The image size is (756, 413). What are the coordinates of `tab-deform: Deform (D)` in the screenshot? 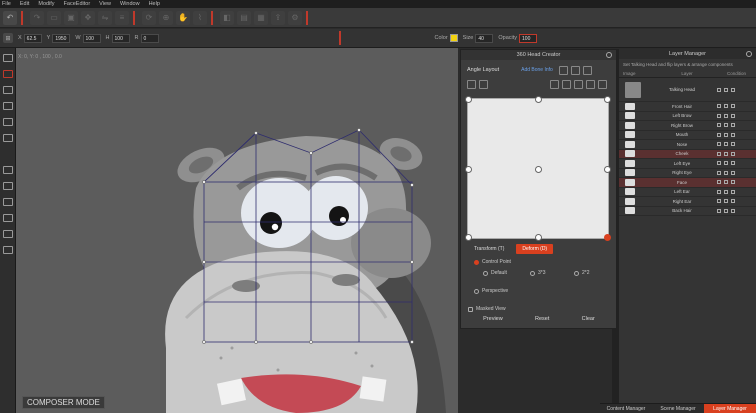 It's located at (535, 249).